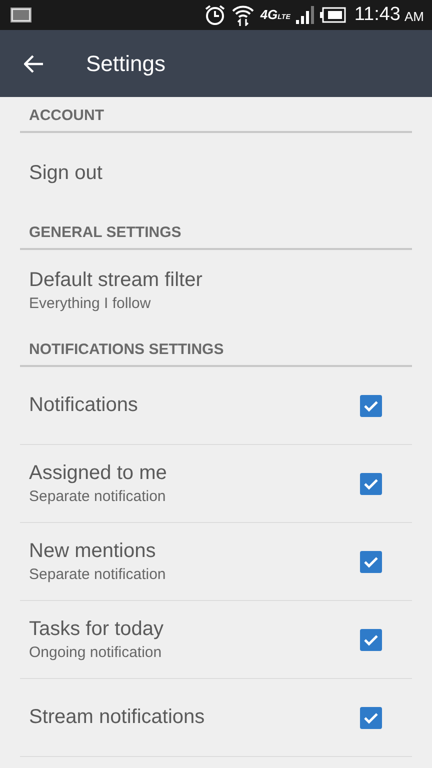 The height and width of the screenshot is (768, 432). Describe the element at coordinates (216, 290) in the screenshot. I see `settings-row: Default stream filter Everything I follow` at that location.